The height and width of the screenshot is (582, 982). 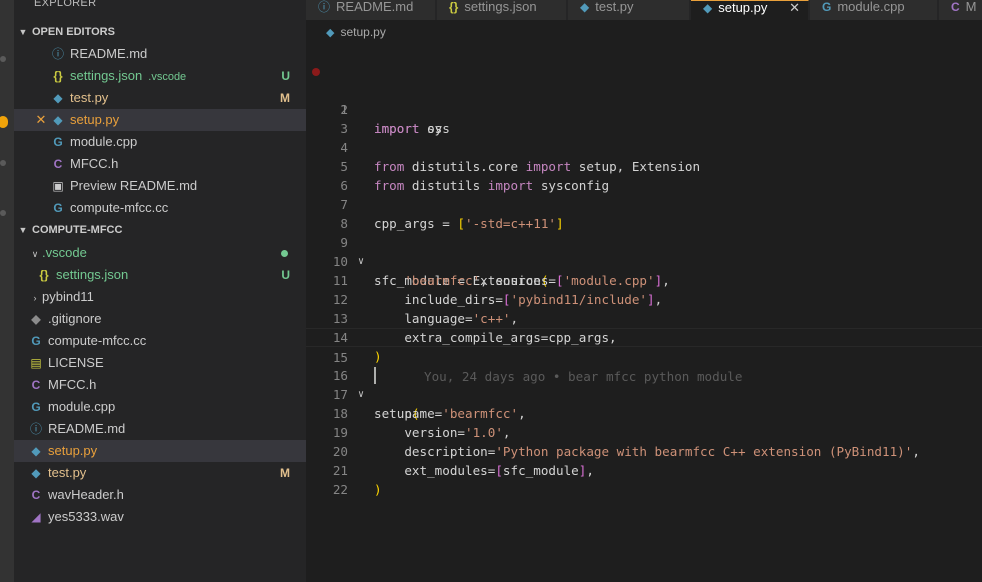 What do you see at coordinates (35, 429) in the screenshot?
I see `info-icon: ⓘ` at bounding box center [35, 429].